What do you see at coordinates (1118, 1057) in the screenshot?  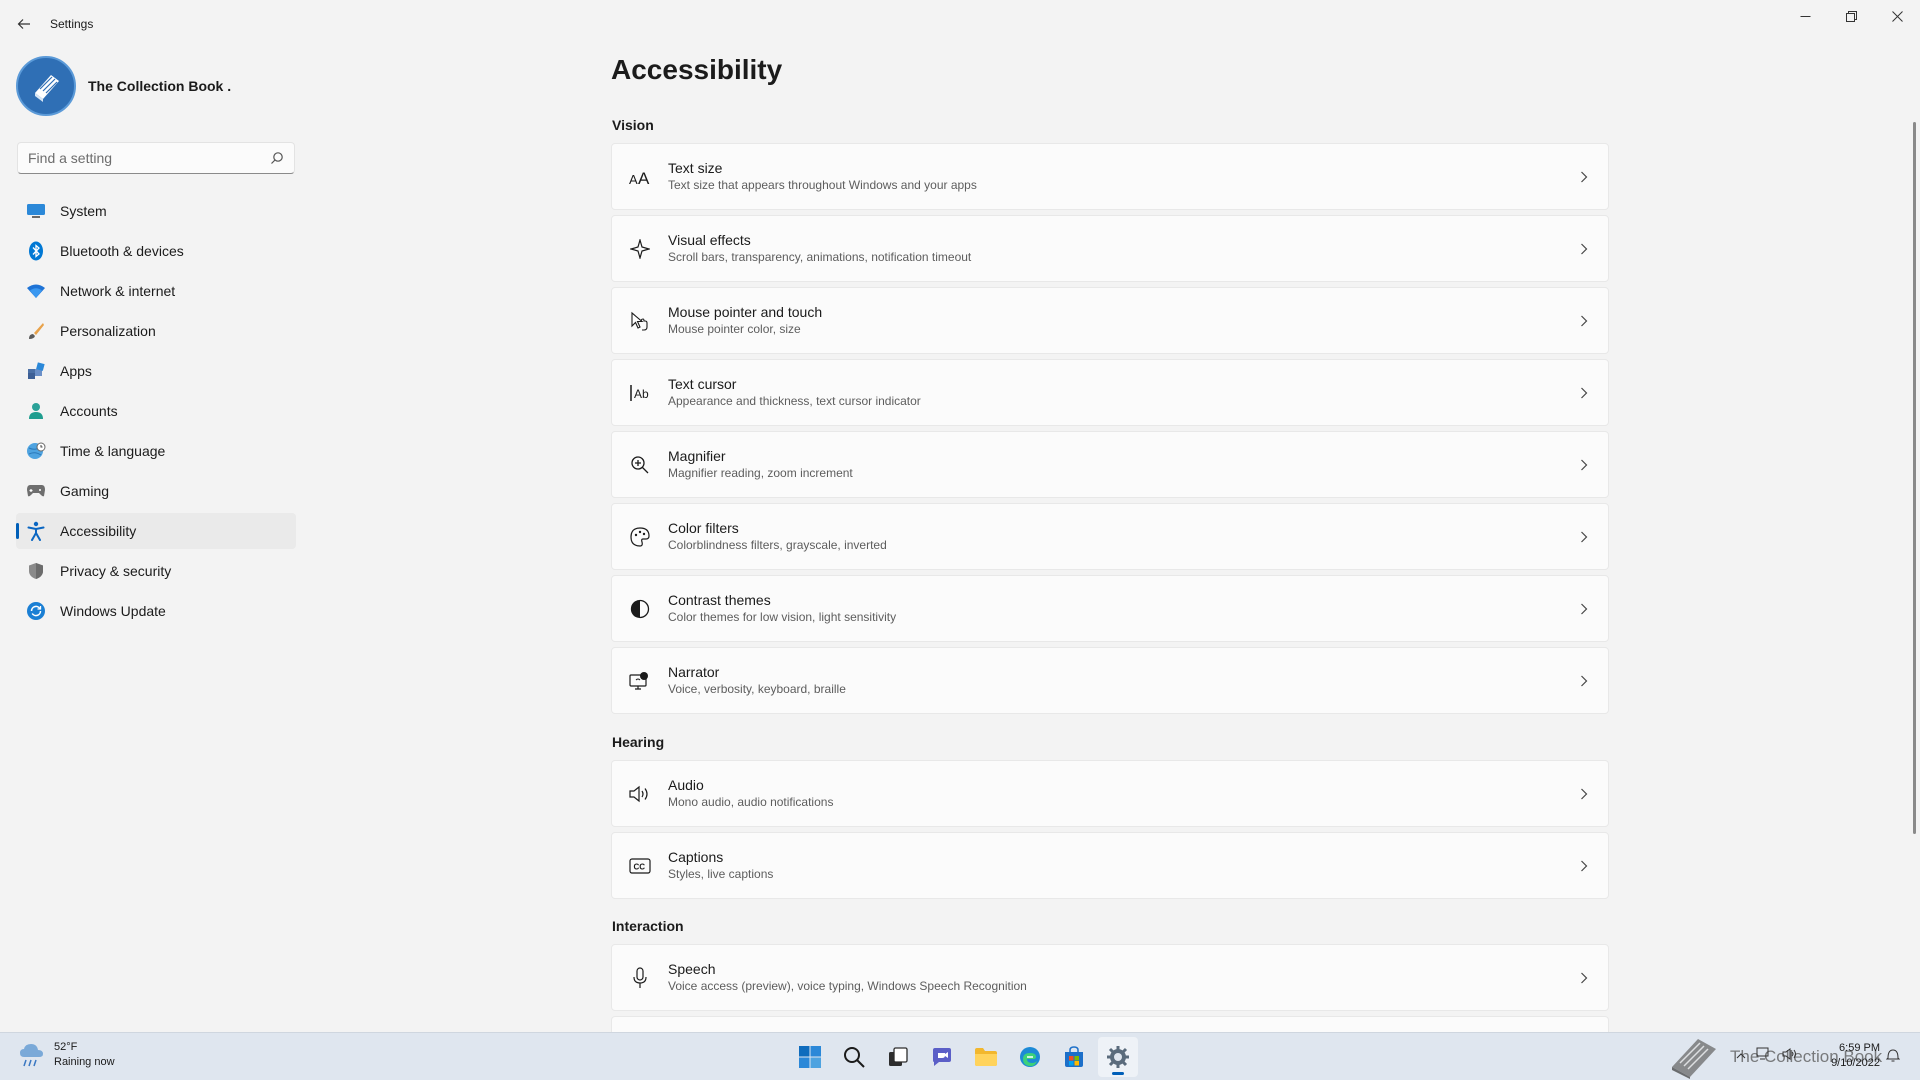 I see `settings-taskbar-button` at bounding box center [1118, 1057].